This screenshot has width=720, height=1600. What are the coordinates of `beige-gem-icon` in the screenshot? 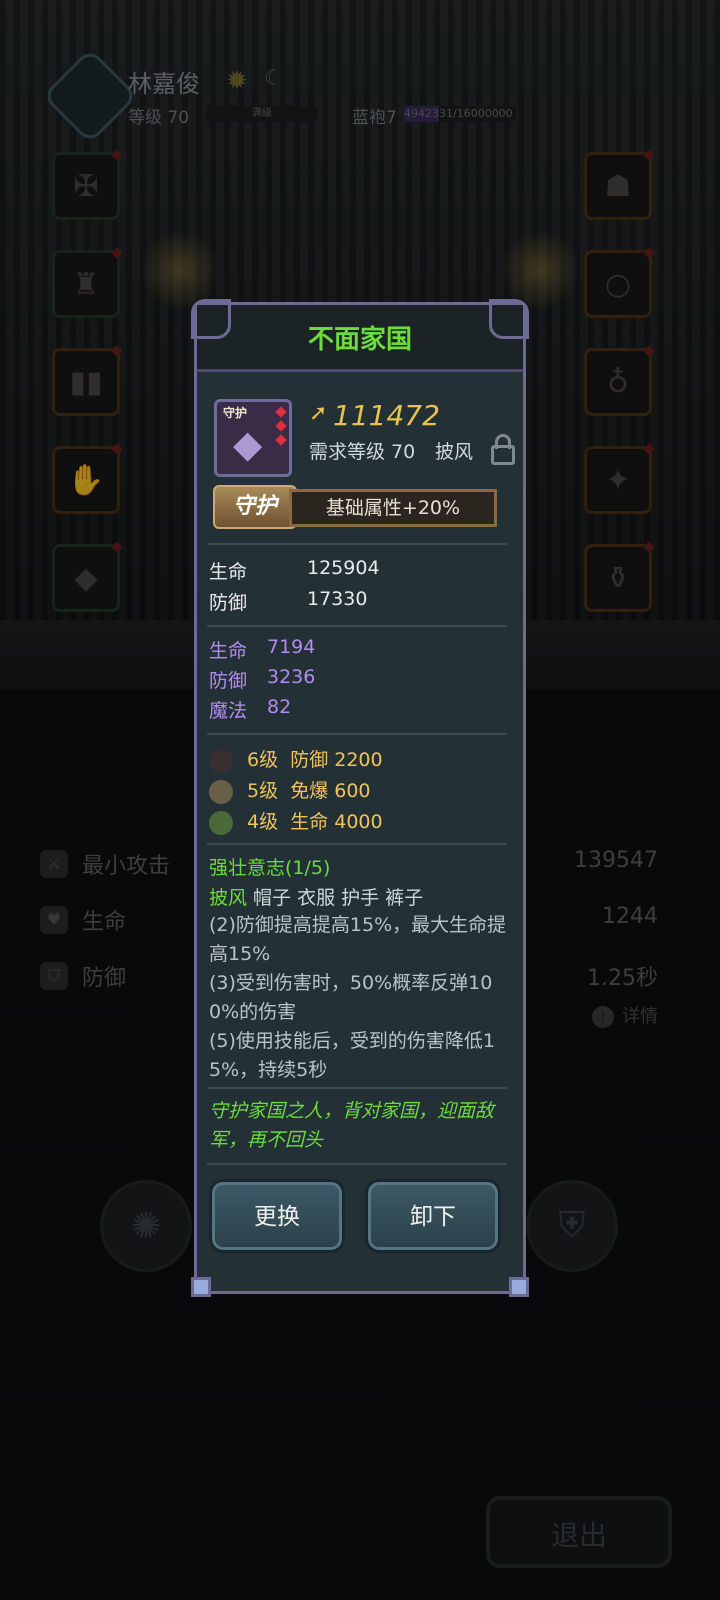 It's located at (221, 791).